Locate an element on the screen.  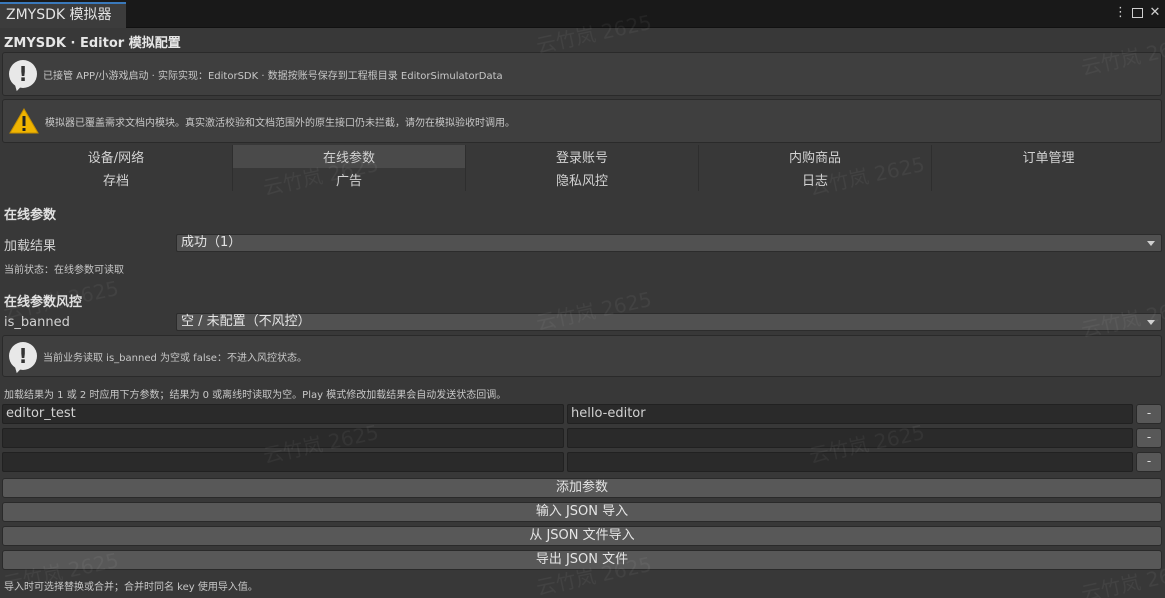
status-text: 当前状态：在线参数可读取 is located at coordinates (64, 270).